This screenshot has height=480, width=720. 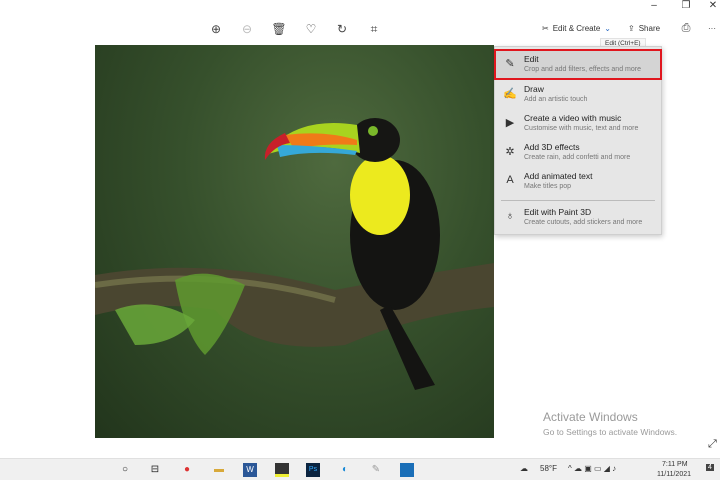 I want to click on menu-item-title: Create a video with music, so click(x=573, y=118).